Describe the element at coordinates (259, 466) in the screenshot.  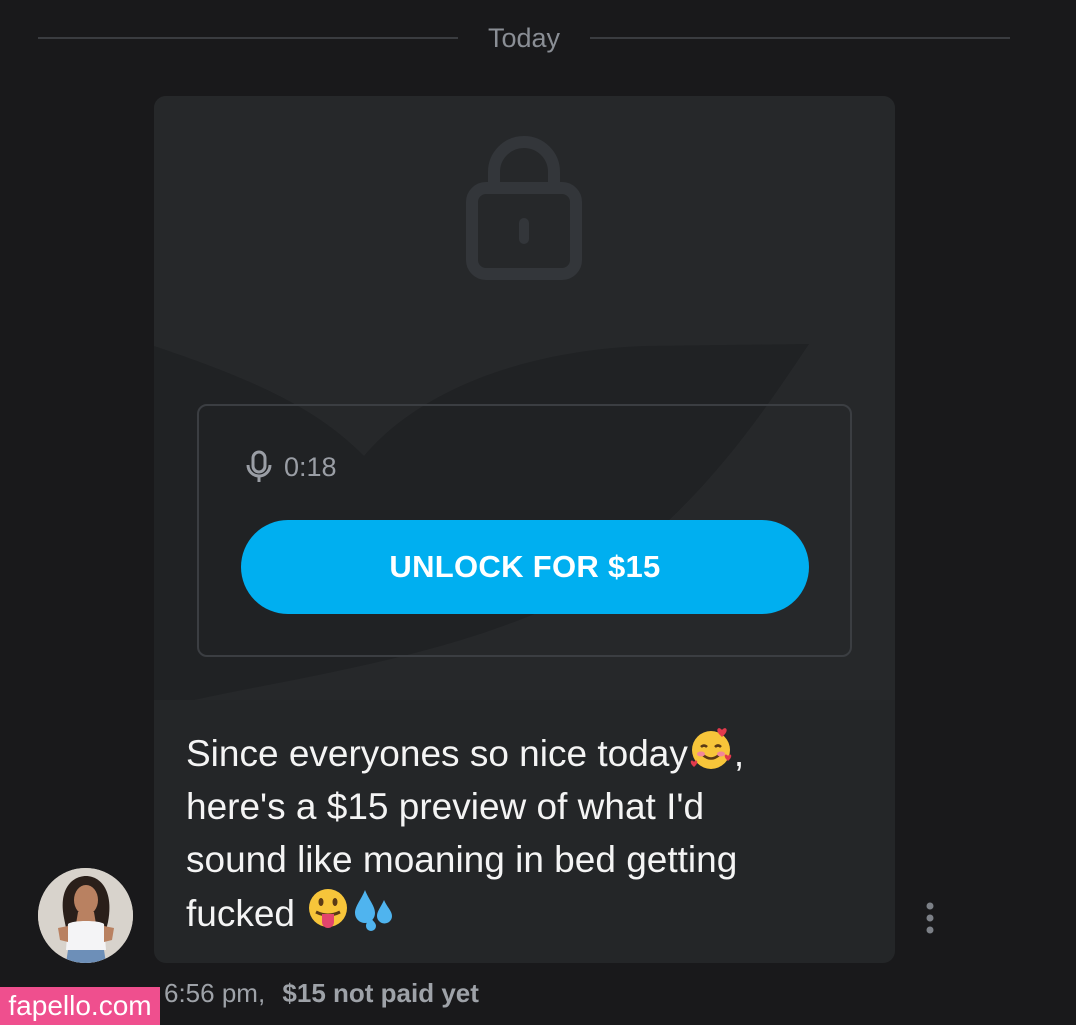
I see `microphone-icon` at that location.